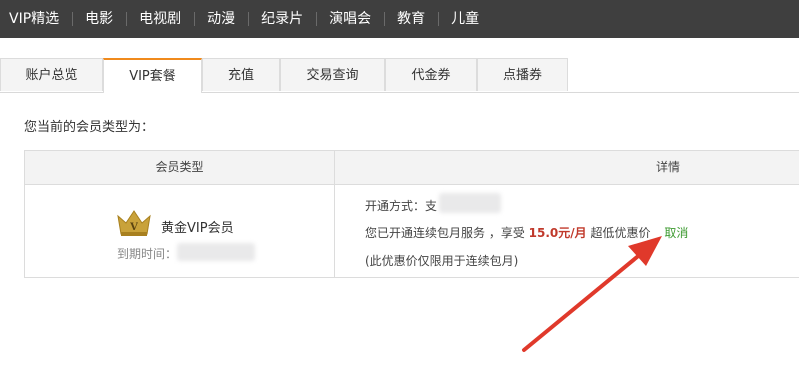 This screenshot has width=799, height=374. I want to click on service-prefix: 您已开通连续包月服务 ，享受, so click(445, 233).